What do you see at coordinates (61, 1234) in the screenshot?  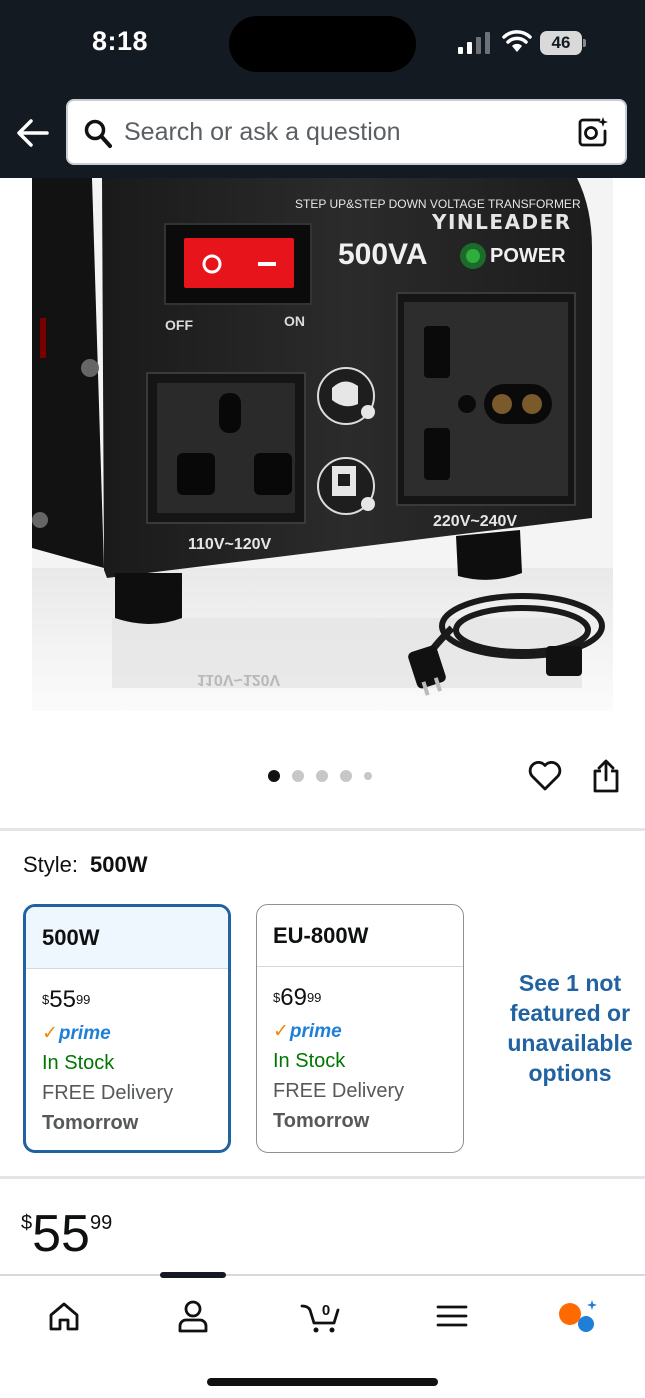 I see `price-whole: 55` at bounding box center [61, 1234].